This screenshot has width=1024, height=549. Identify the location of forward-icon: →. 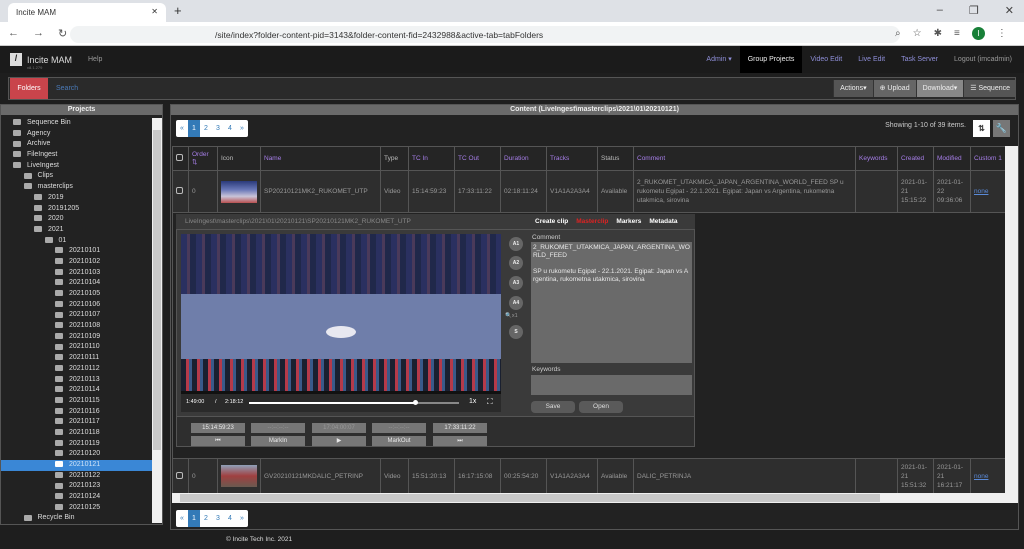
(38, 33).